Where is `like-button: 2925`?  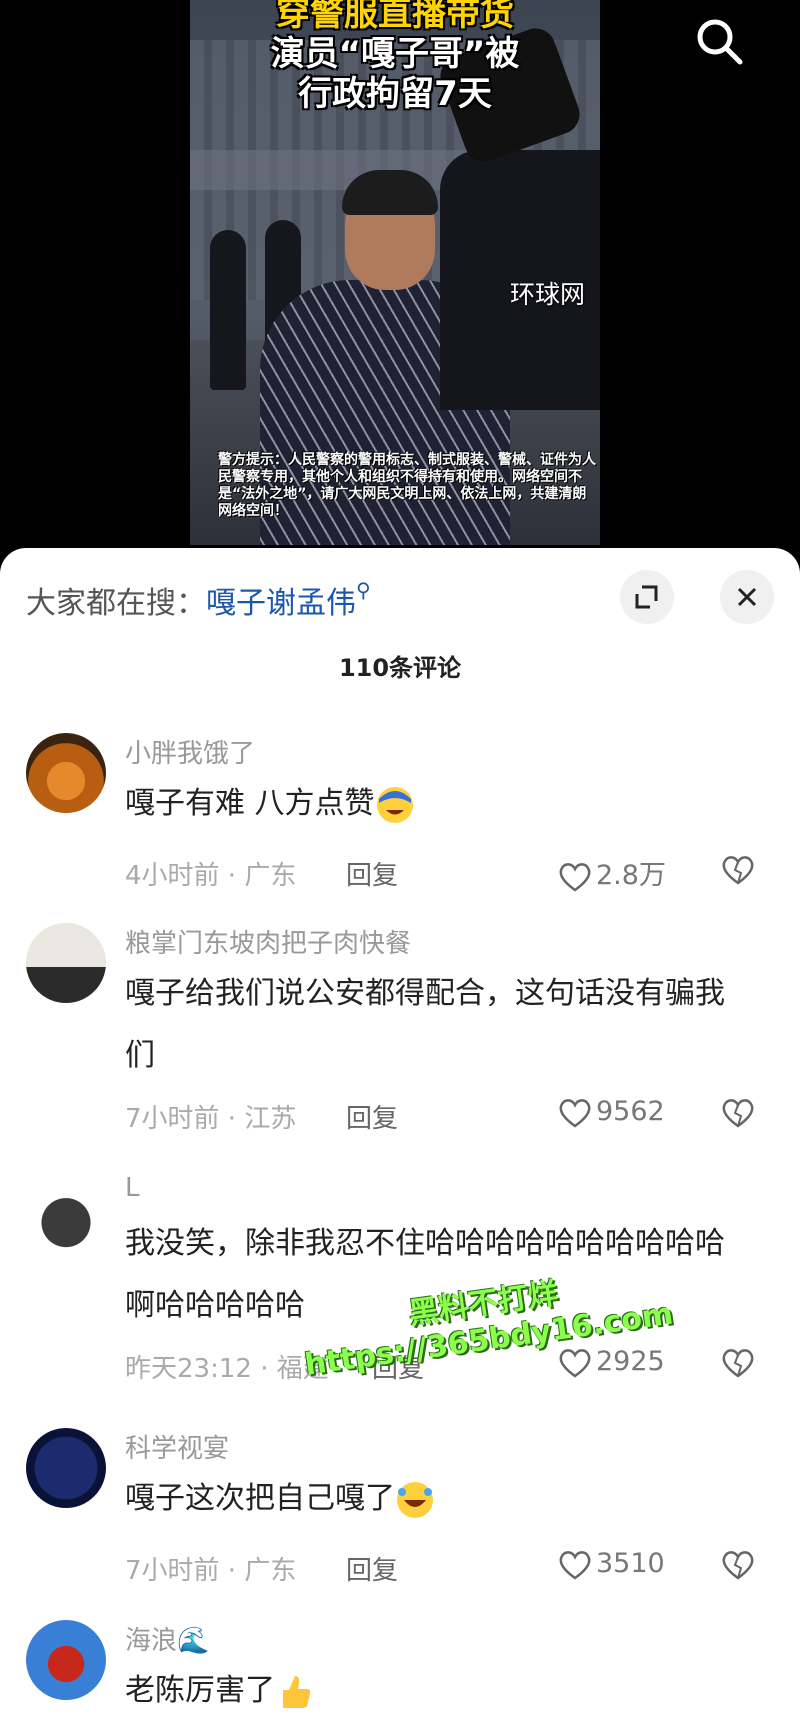
like-button: 2925 is located at coordinates (611, 1362).